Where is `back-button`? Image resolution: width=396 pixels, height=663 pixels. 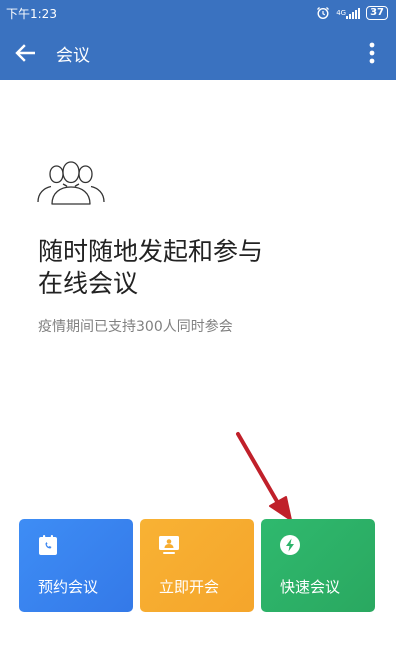
back-button is located at coordinates (25, 53).